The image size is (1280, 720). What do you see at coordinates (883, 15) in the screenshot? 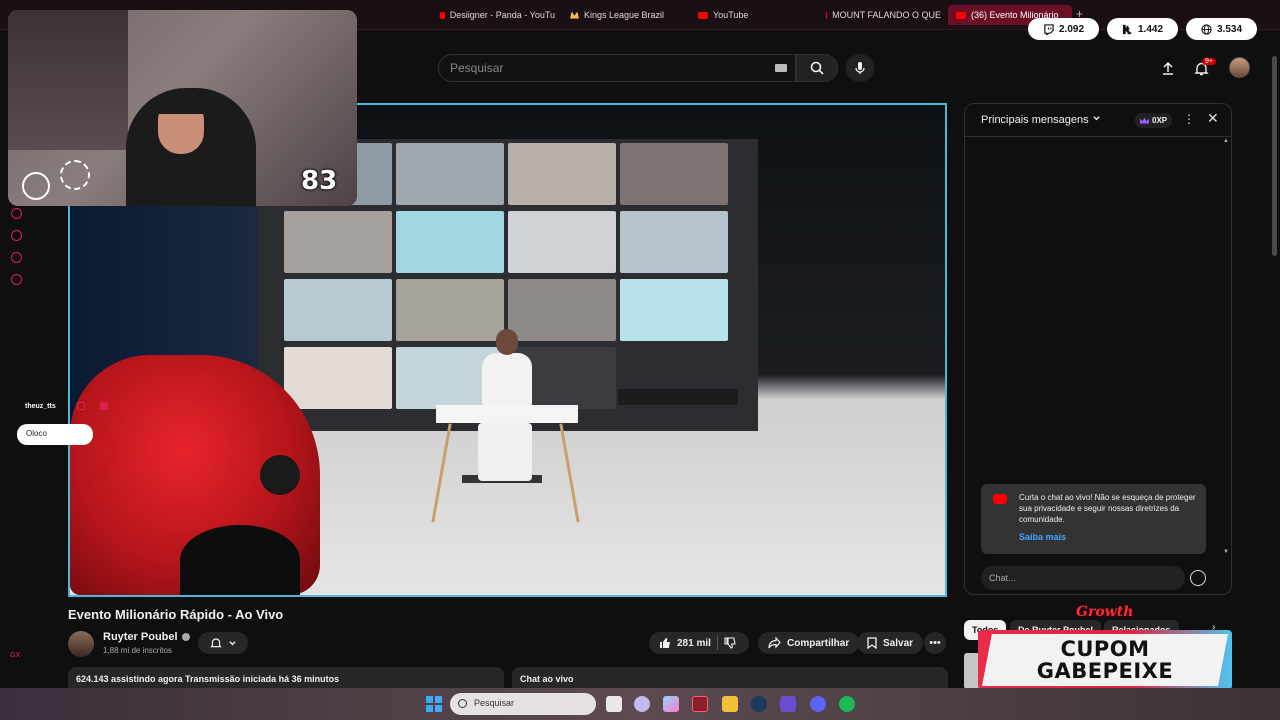
I see `tab-mount: MOUNT FALANDO O QUE` at bounding box center [883, 15].